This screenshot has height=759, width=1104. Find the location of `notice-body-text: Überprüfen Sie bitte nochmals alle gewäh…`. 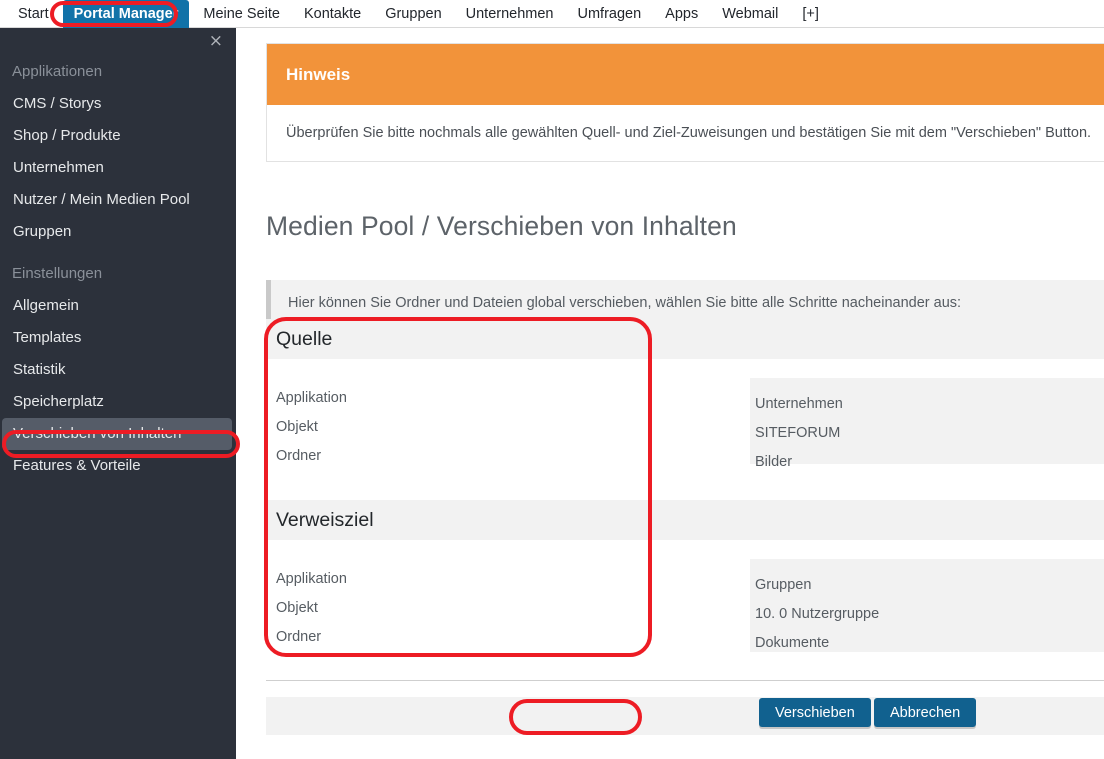

notice-body-text: Überprüfen Sie bitte nochmals alle gewäh… is located at coordinates (685, 133).